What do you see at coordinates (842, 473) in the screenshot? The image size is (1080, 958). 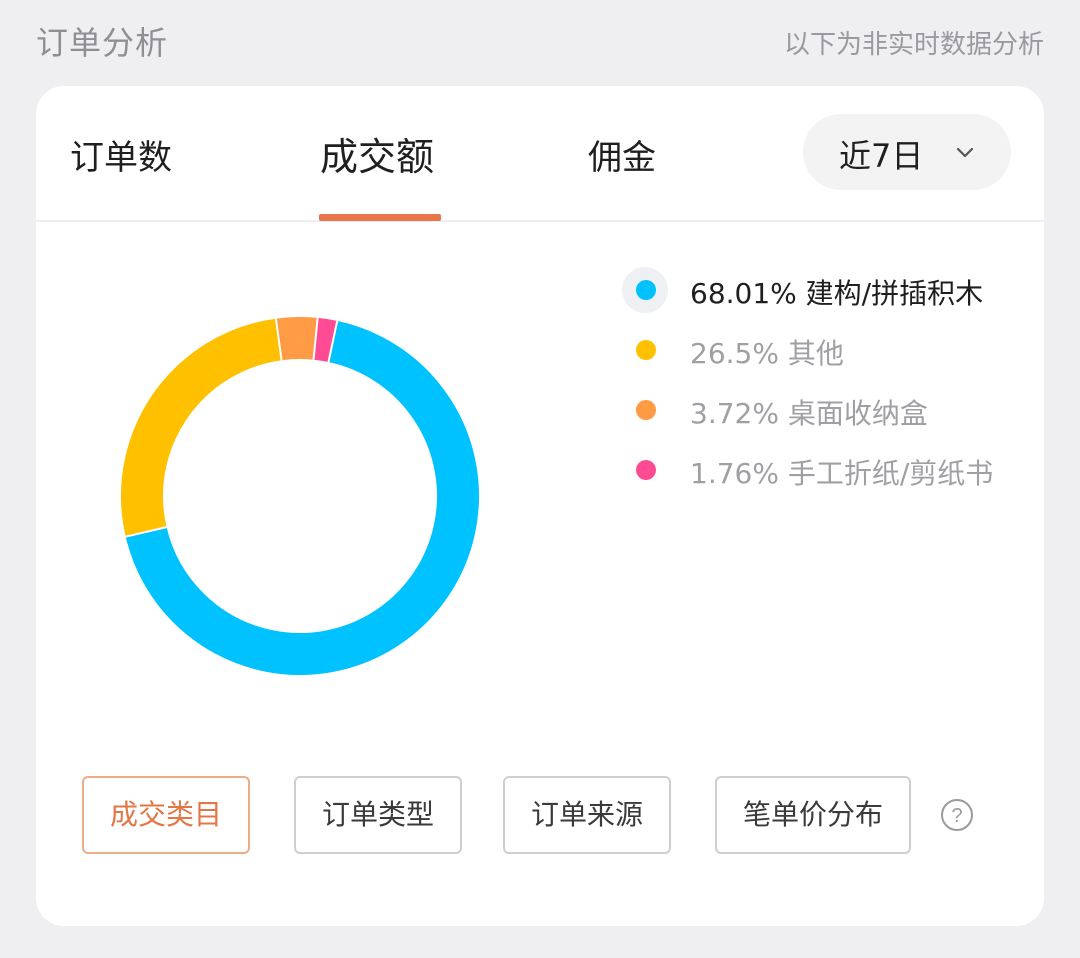 I see `legend-label: 1.76% 手工折纸/剪纸书` at bounding box center [842, 473].